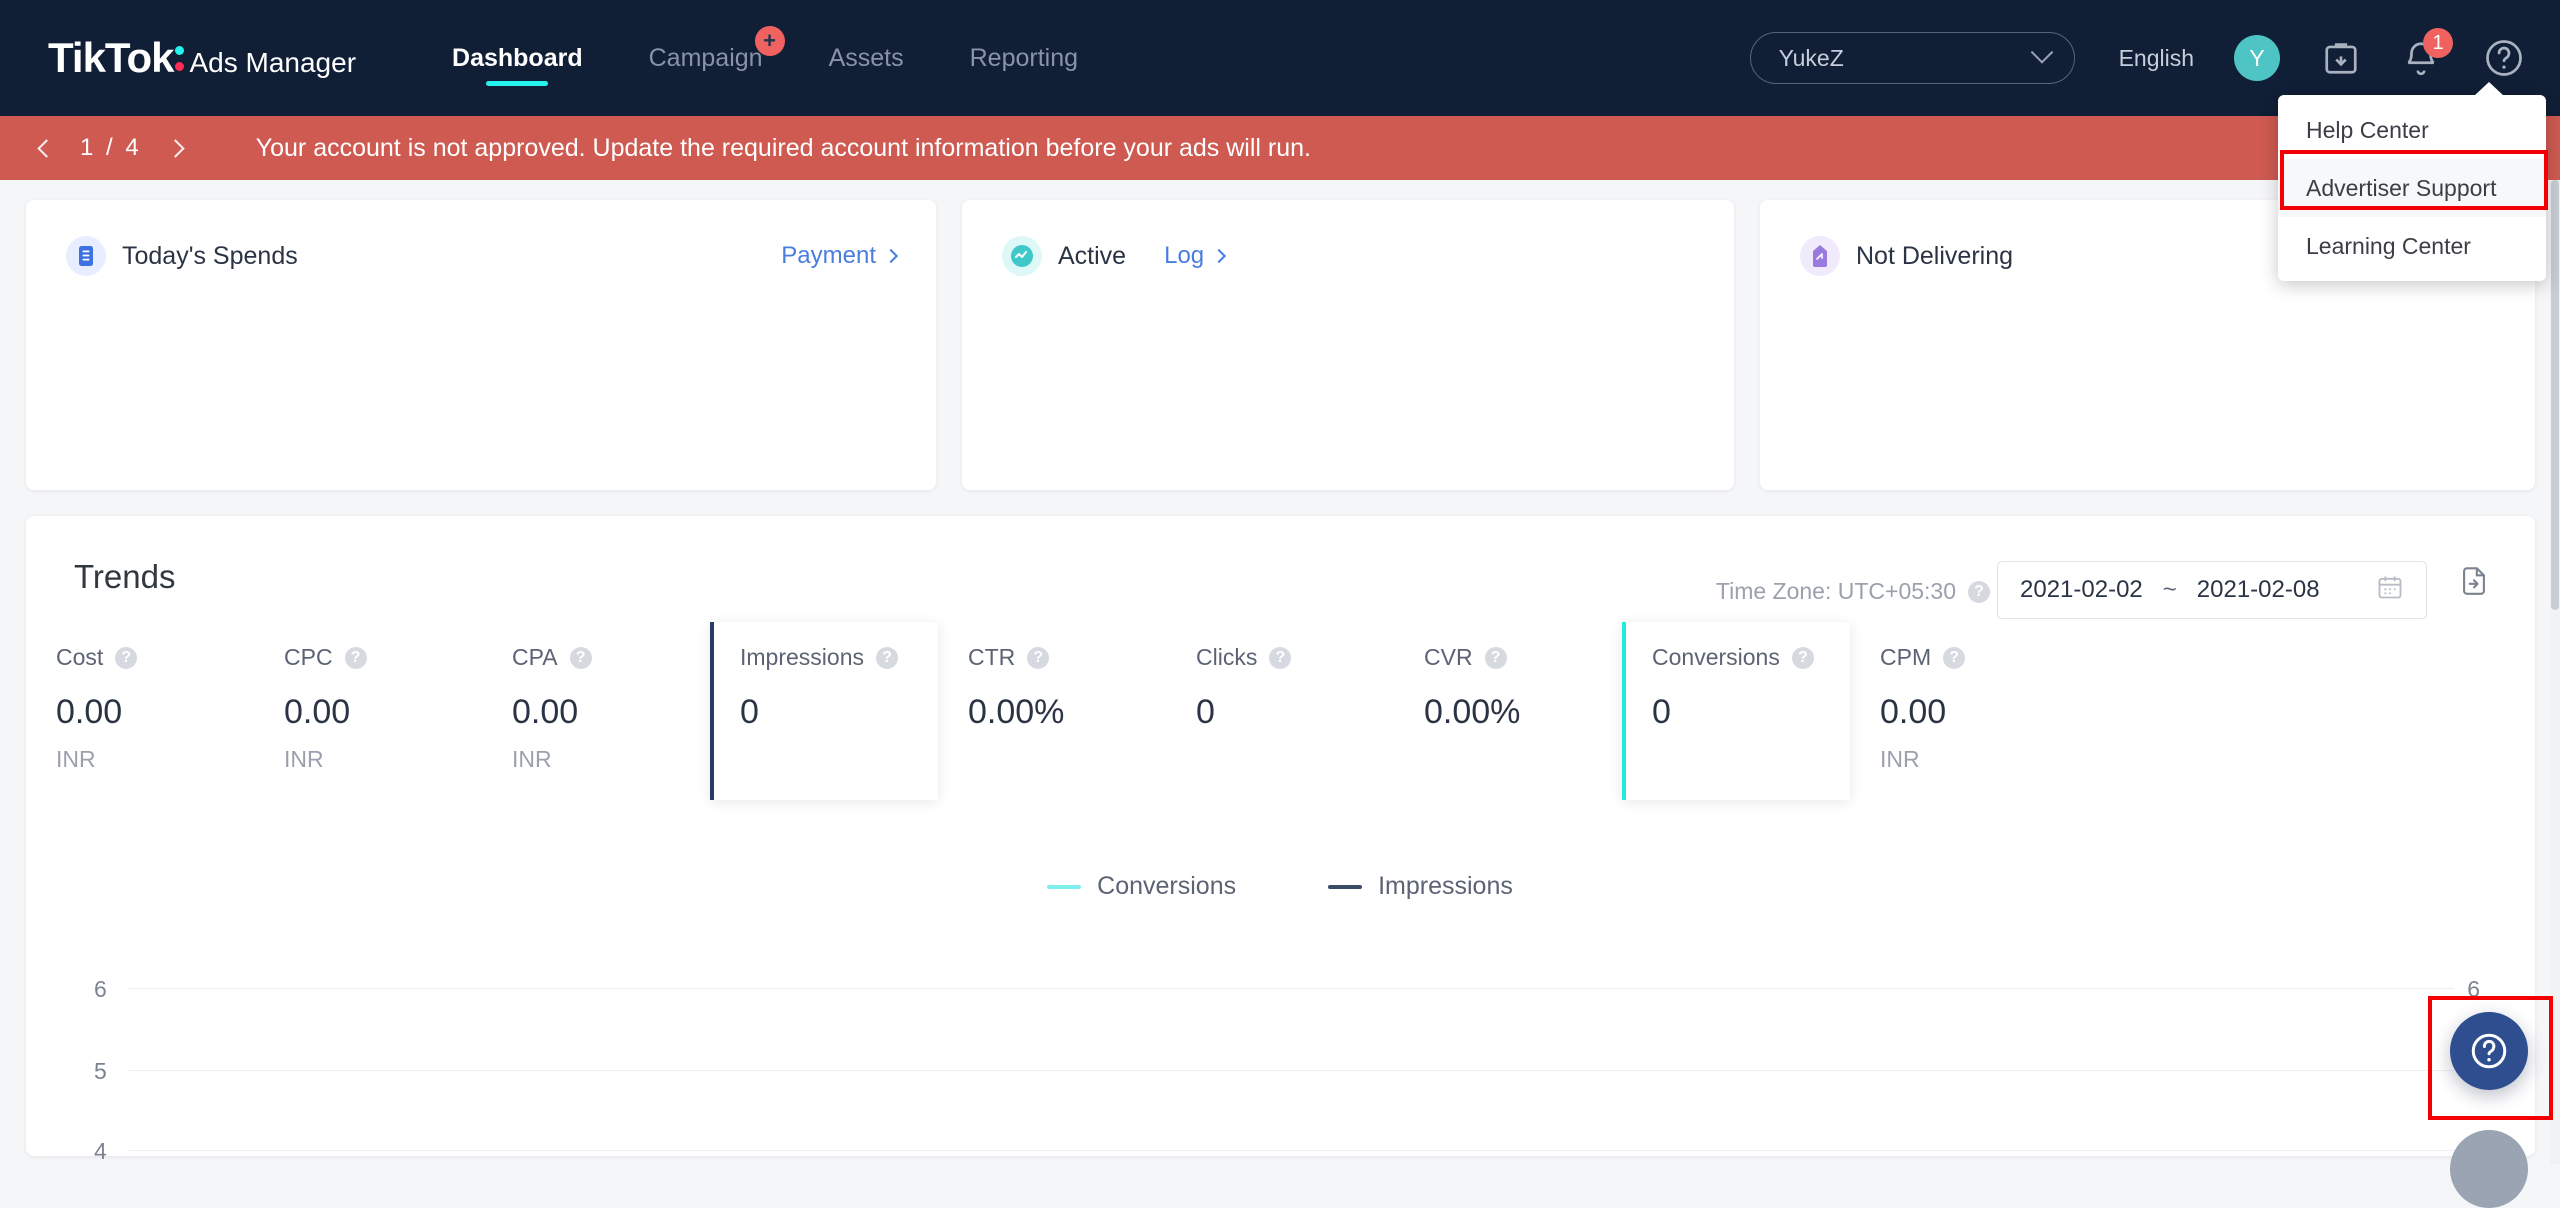 Image resolution: width=2560 pixels, height=1208 pixels. What do you see at coordinates (2388, 245) in the screenshot?
I see `menu-label-learning-center: Learning Center` at bounding box center [2388, 245].